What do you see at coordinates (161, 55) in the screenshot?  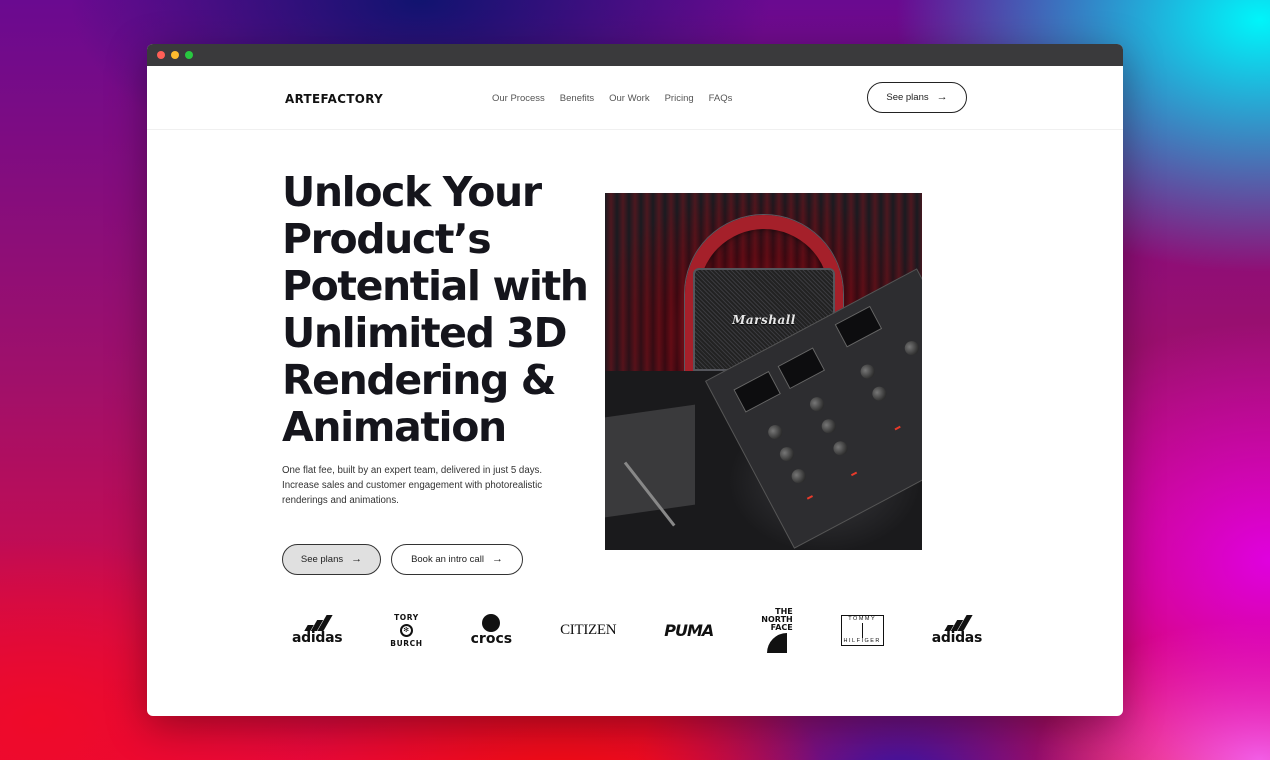 I see `close-window-button` at bounding box center [161, 55].